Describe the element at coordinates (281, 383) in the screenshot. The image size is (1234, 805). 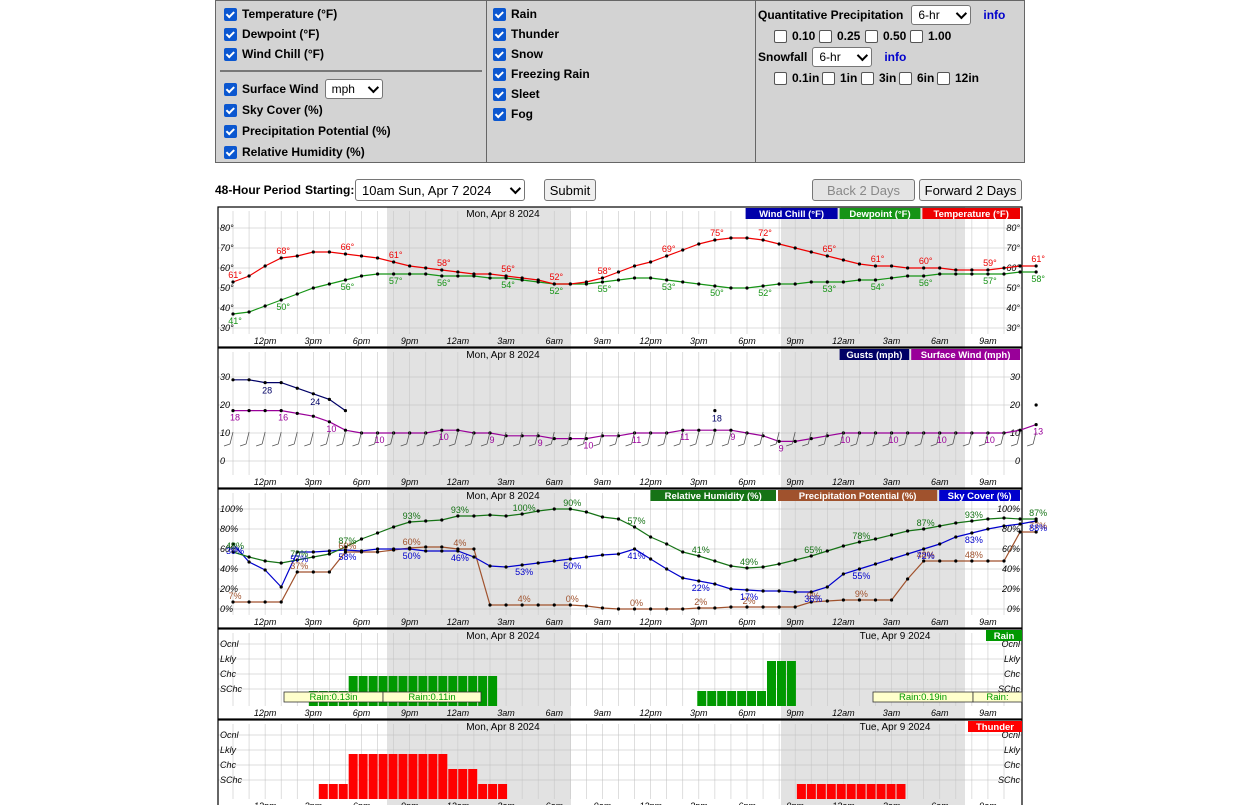
I see `gusts-point` at that location.